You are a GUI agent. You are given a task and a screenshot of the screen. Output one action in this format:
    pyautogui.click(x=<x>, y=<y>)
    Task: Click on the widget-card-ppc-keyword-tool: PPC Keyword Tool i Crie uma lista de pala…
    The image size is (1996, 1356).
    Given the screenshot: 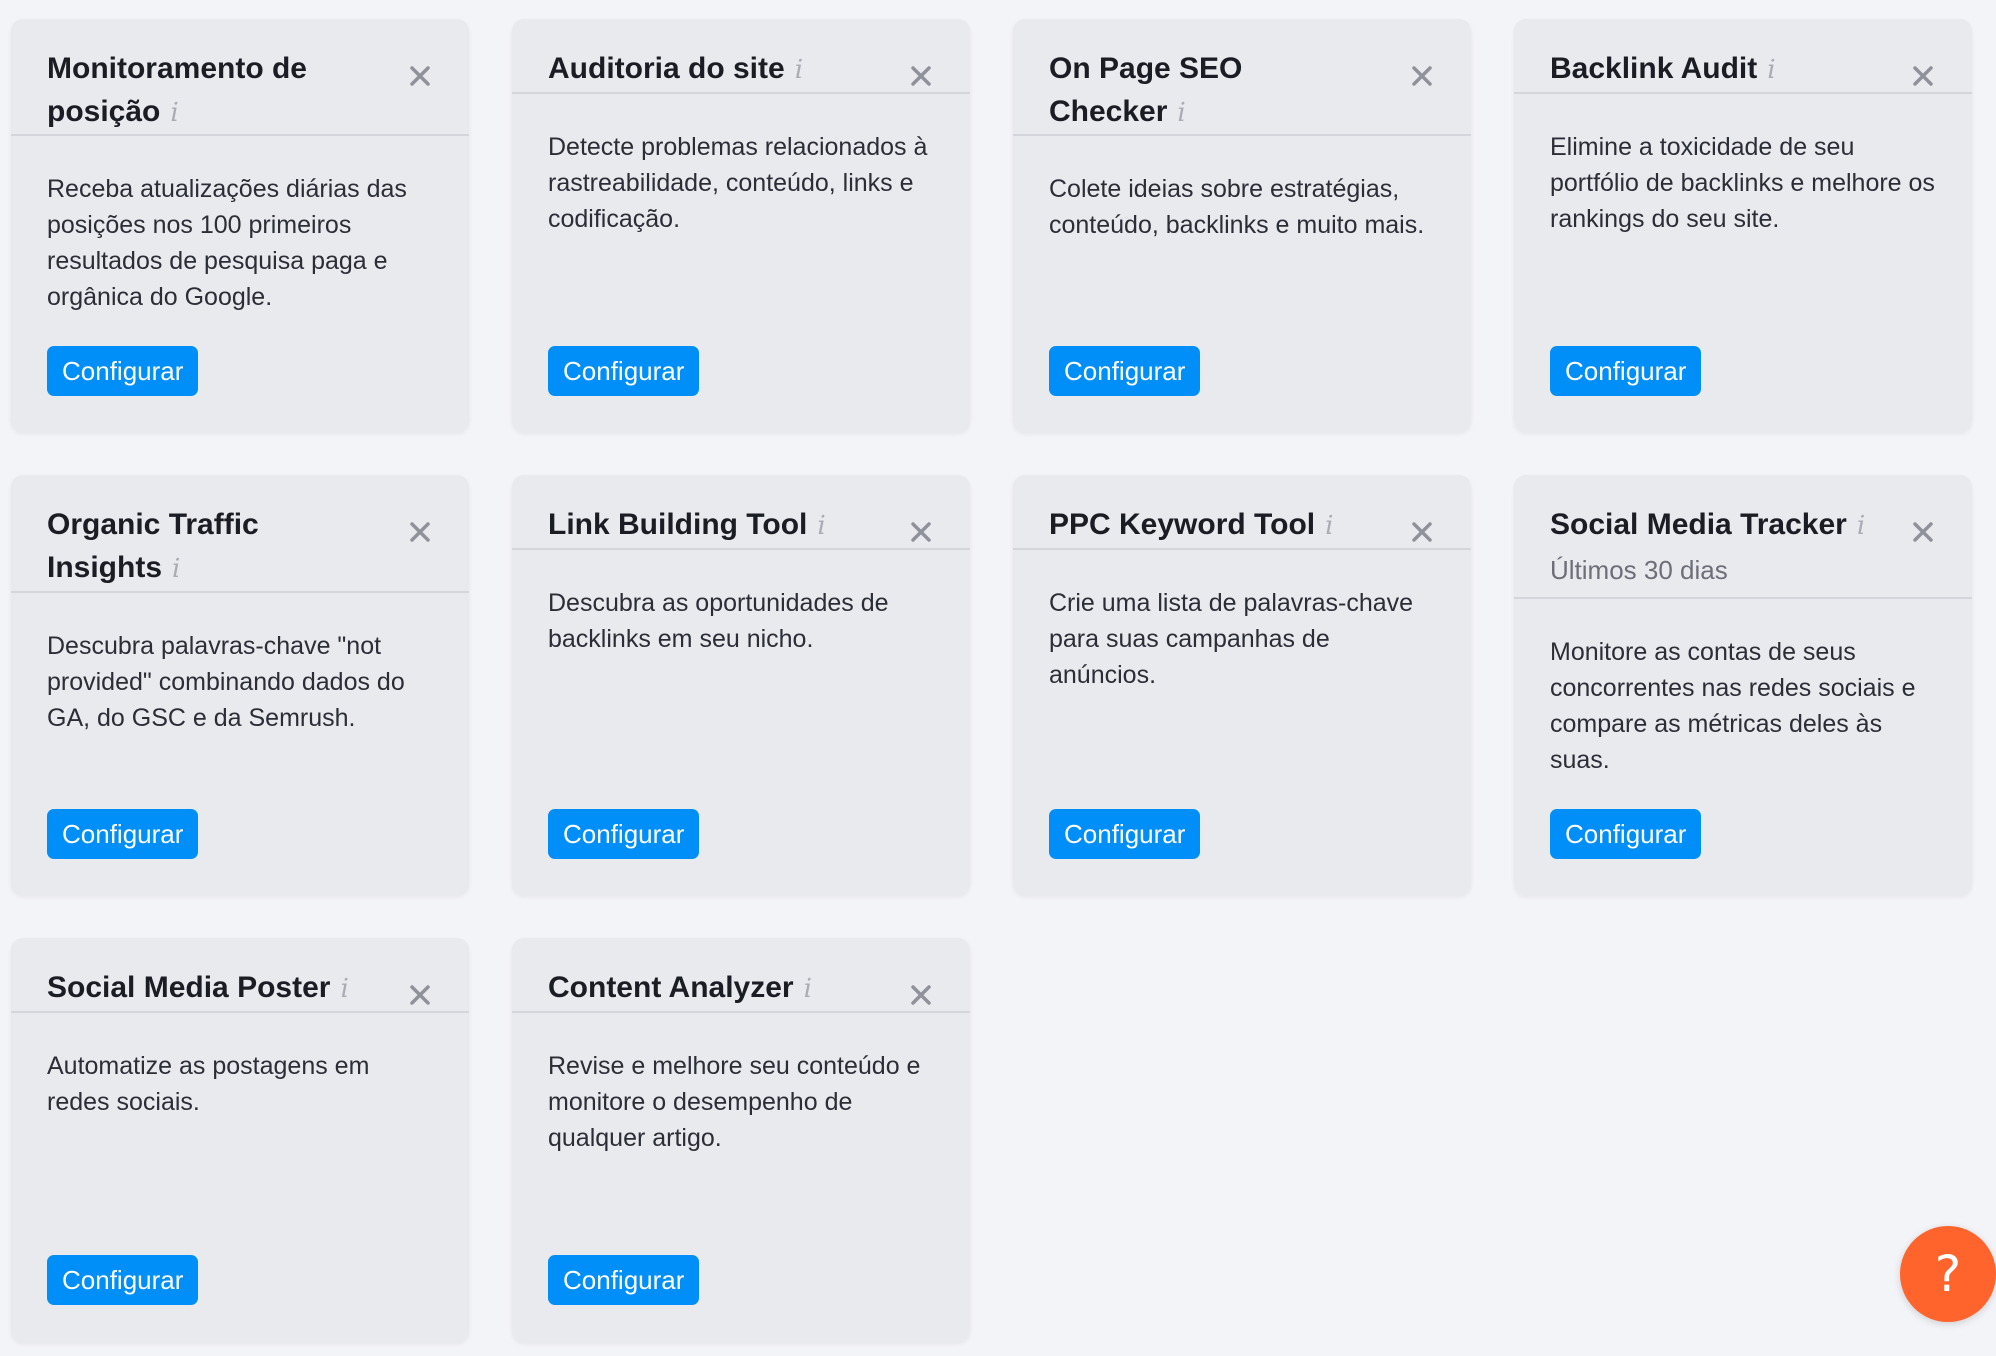 What is the action you would take?
    pyautogui.click(x=1242, y=685)
    